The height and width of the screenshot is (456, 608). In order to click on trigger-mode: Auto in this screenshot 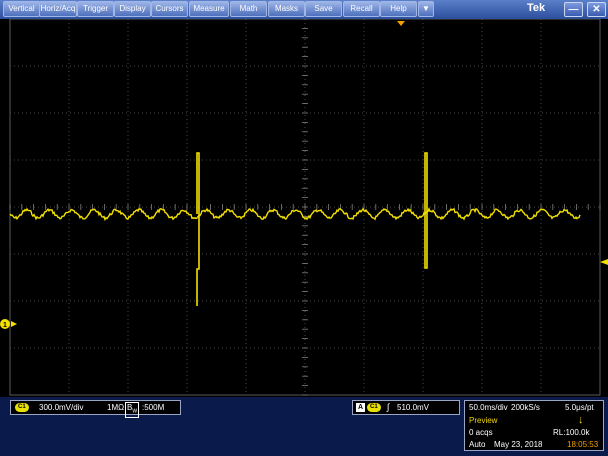, I will do `click(477, 444)`.